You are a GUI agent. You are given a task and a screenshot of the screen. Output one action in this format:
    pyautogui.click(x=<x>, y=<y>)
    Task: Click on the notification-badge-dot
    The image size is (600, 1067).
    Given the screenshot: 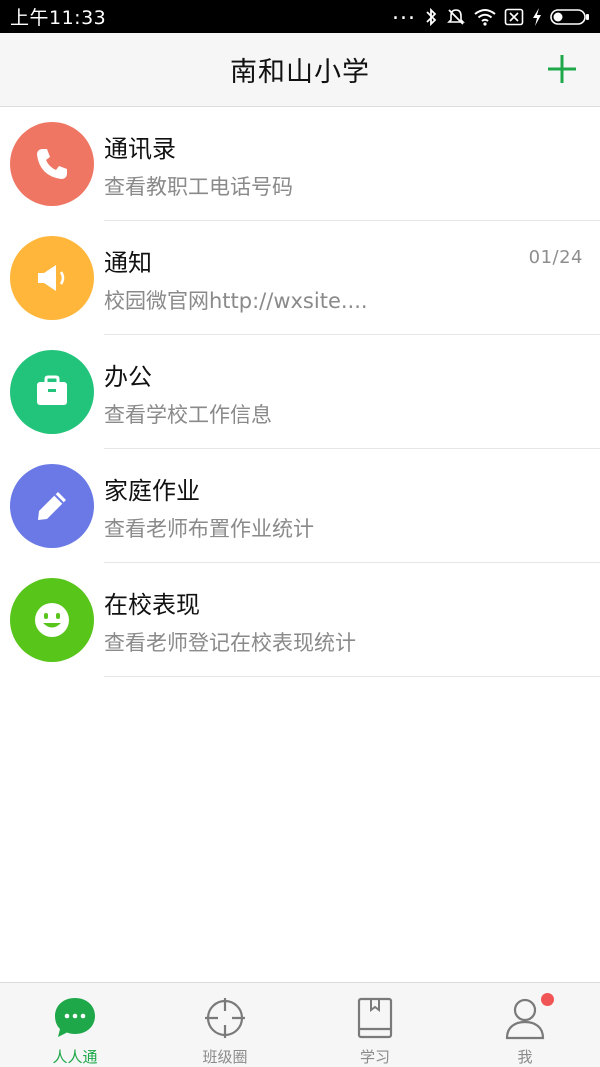 What is the action you would take?
    pyautogui.click(x=547, y=999)
    